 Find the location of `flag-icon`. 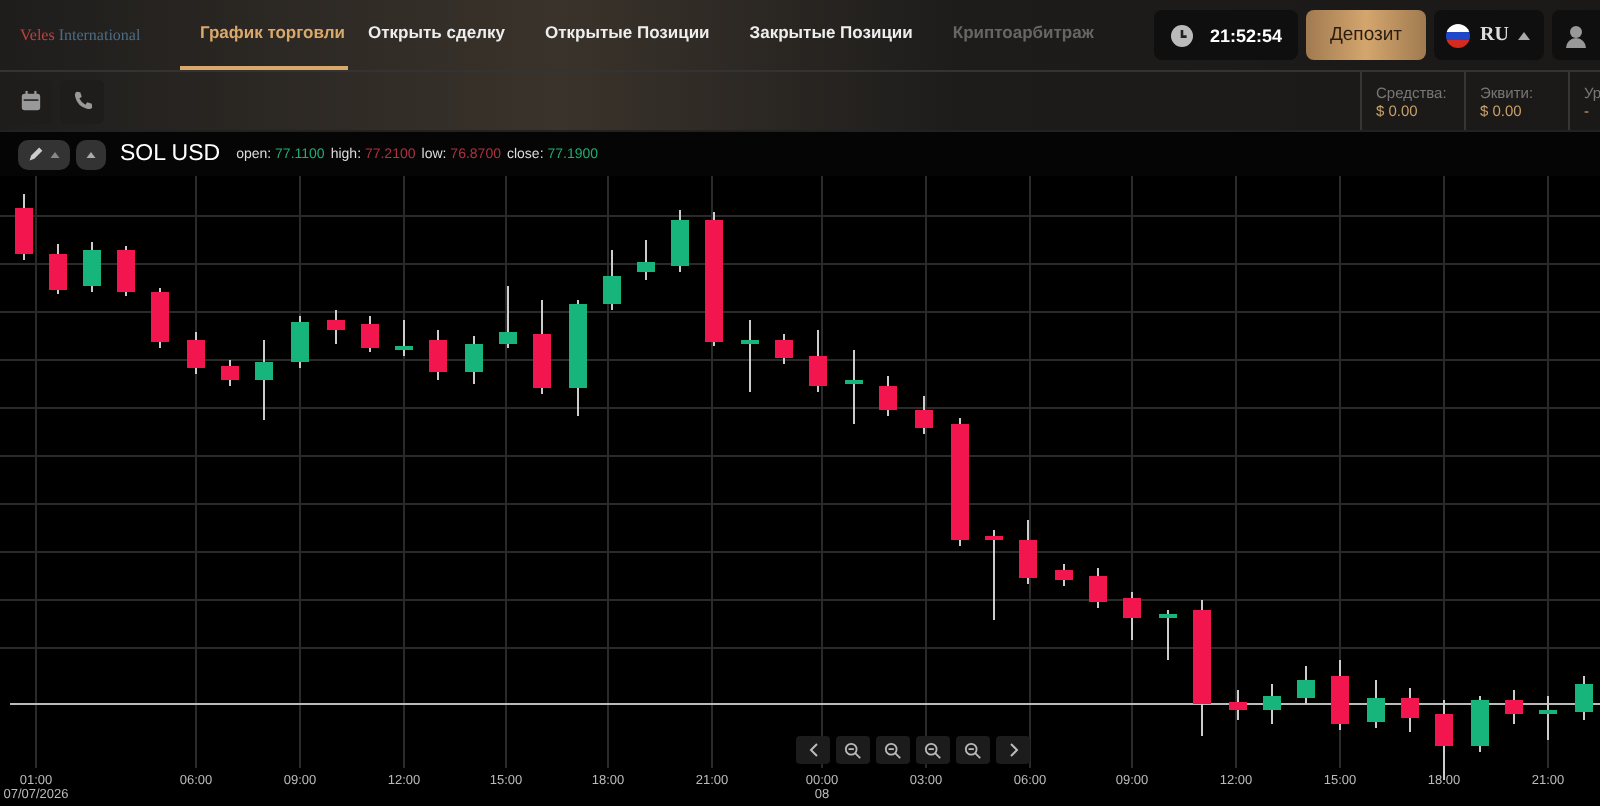

flag-icon is located at coordinates (1458, 35).